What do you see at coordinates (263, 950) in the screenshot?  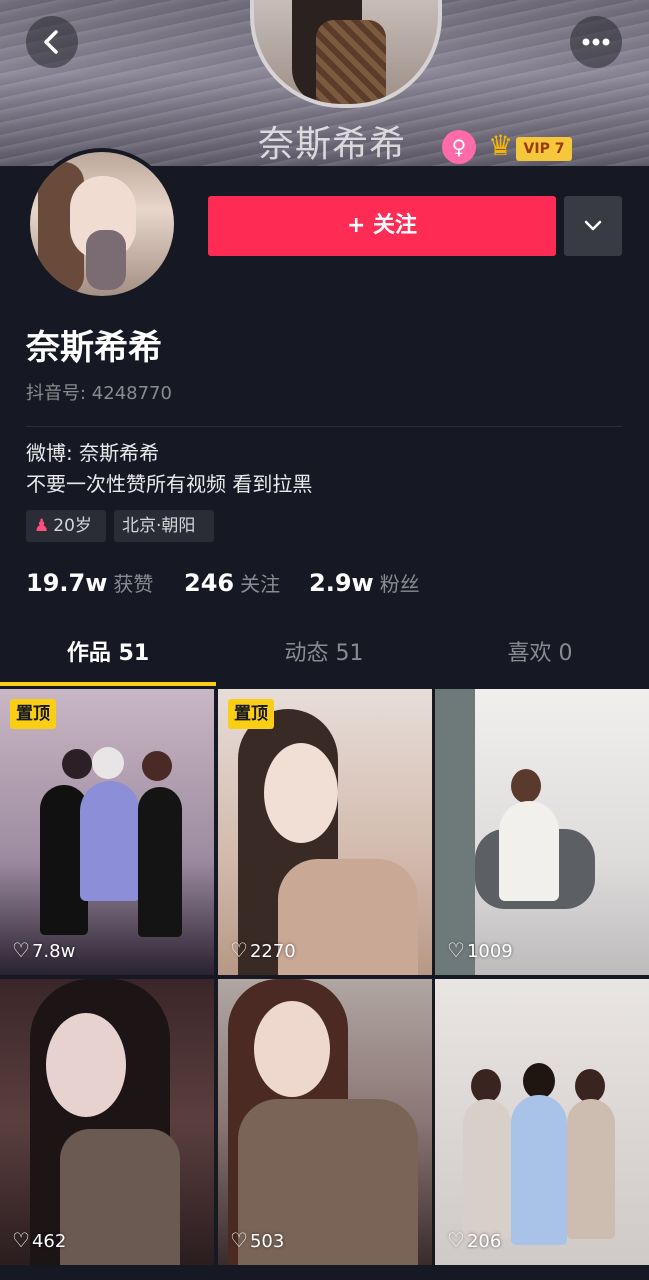 I see `like-count: ♡ 2270` at bounding box center [263, 950].